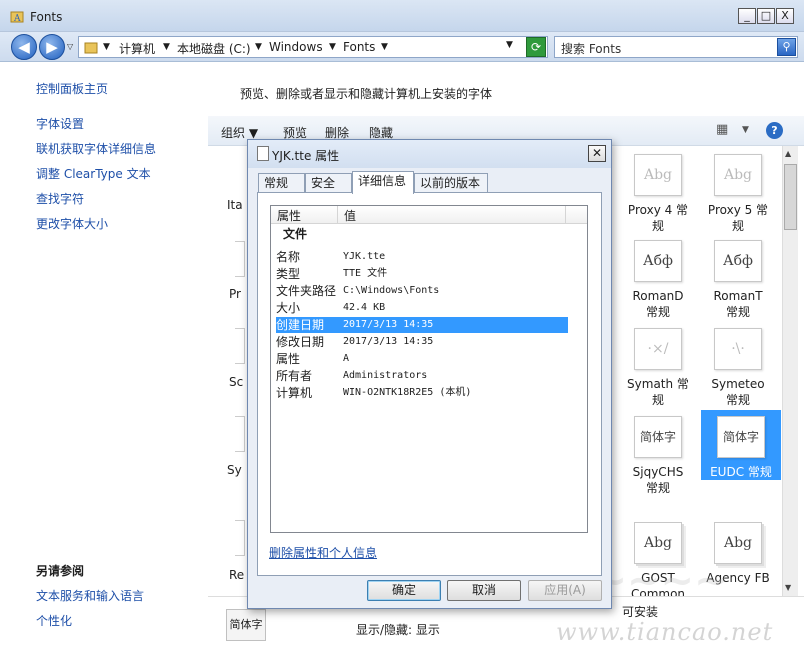 This screenshot has width=804, height=654. I want to click on property-key: 文件夹路径, so click(306, 291).